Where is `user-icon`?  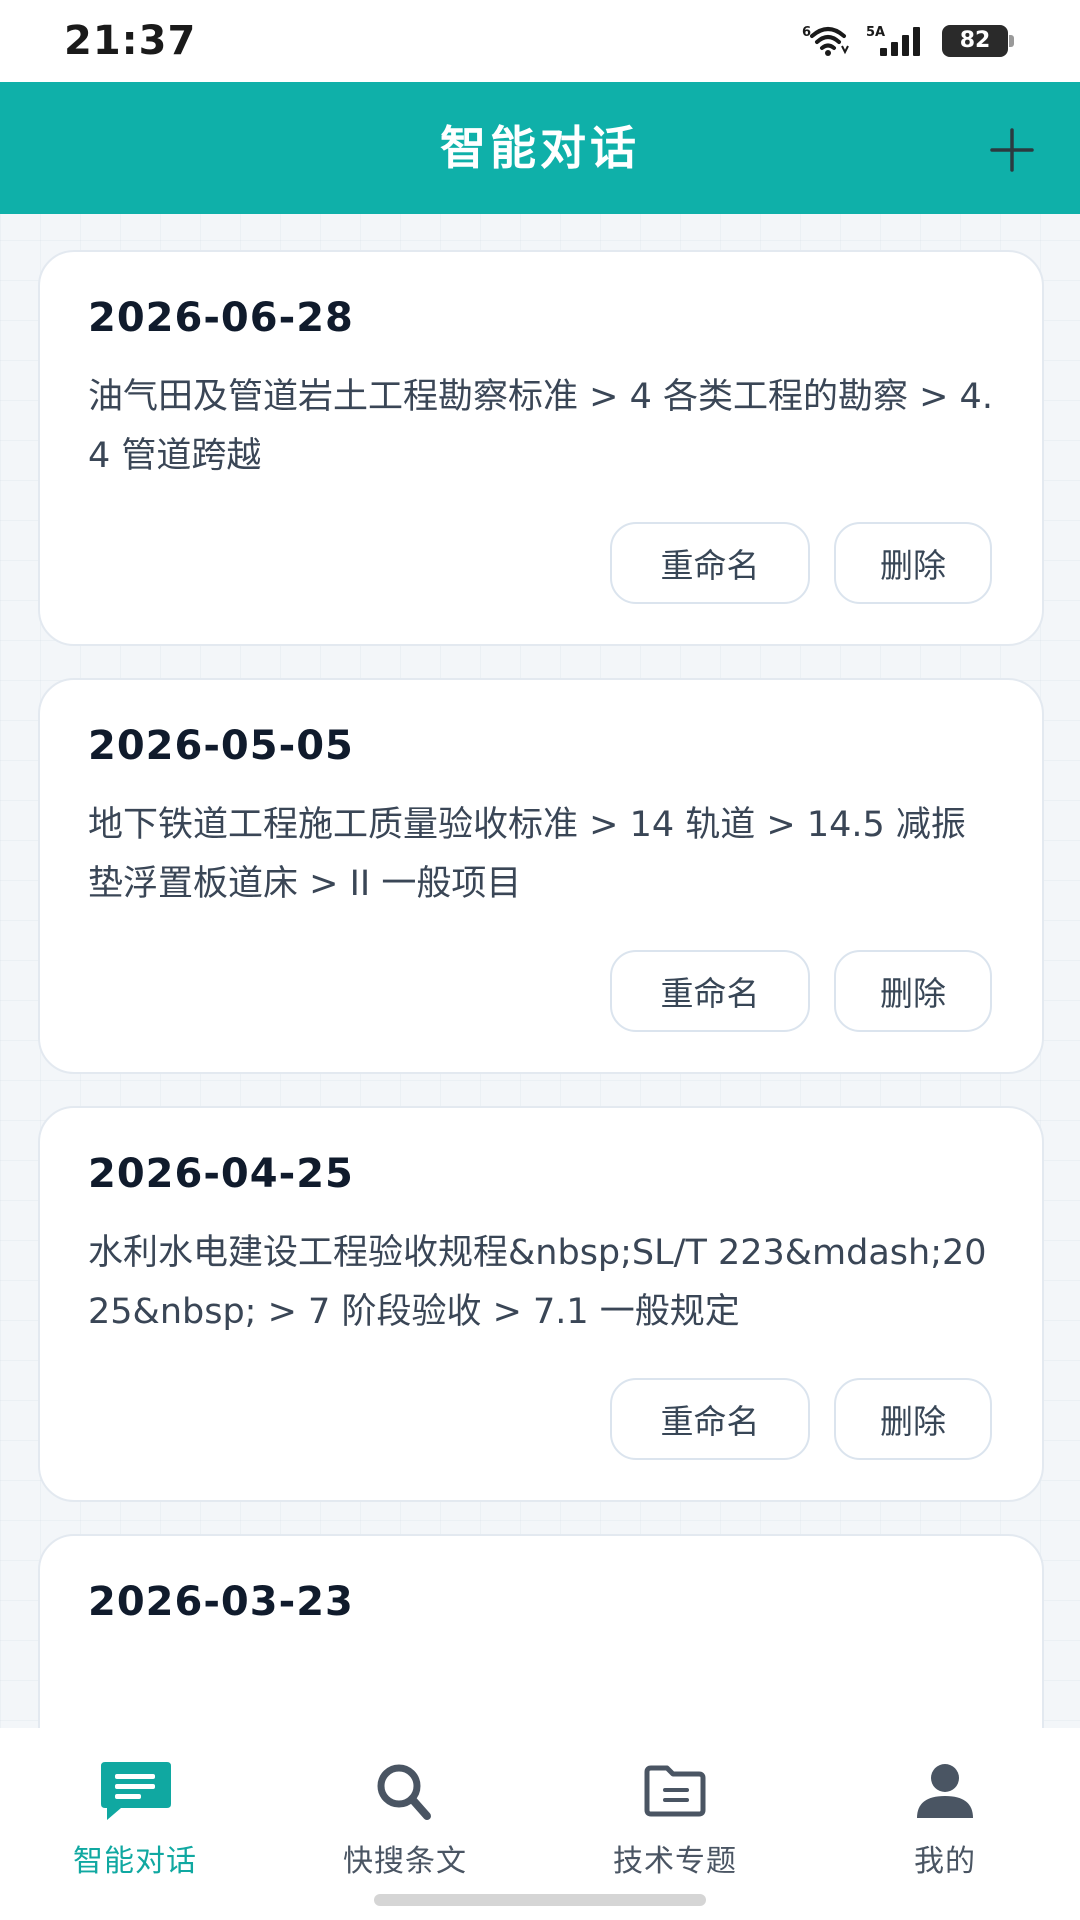
user-icon is located at coordinates (945, 1791).